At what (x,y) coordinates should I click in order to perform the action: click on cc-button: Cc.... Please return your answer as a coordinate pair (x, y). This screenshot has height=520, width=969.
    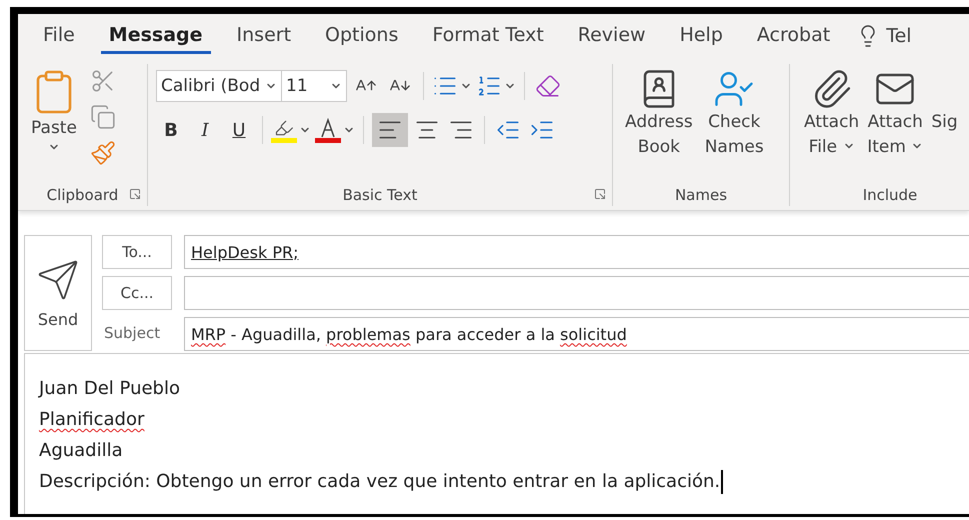
    Looking at the image, I should click on (137, 293).